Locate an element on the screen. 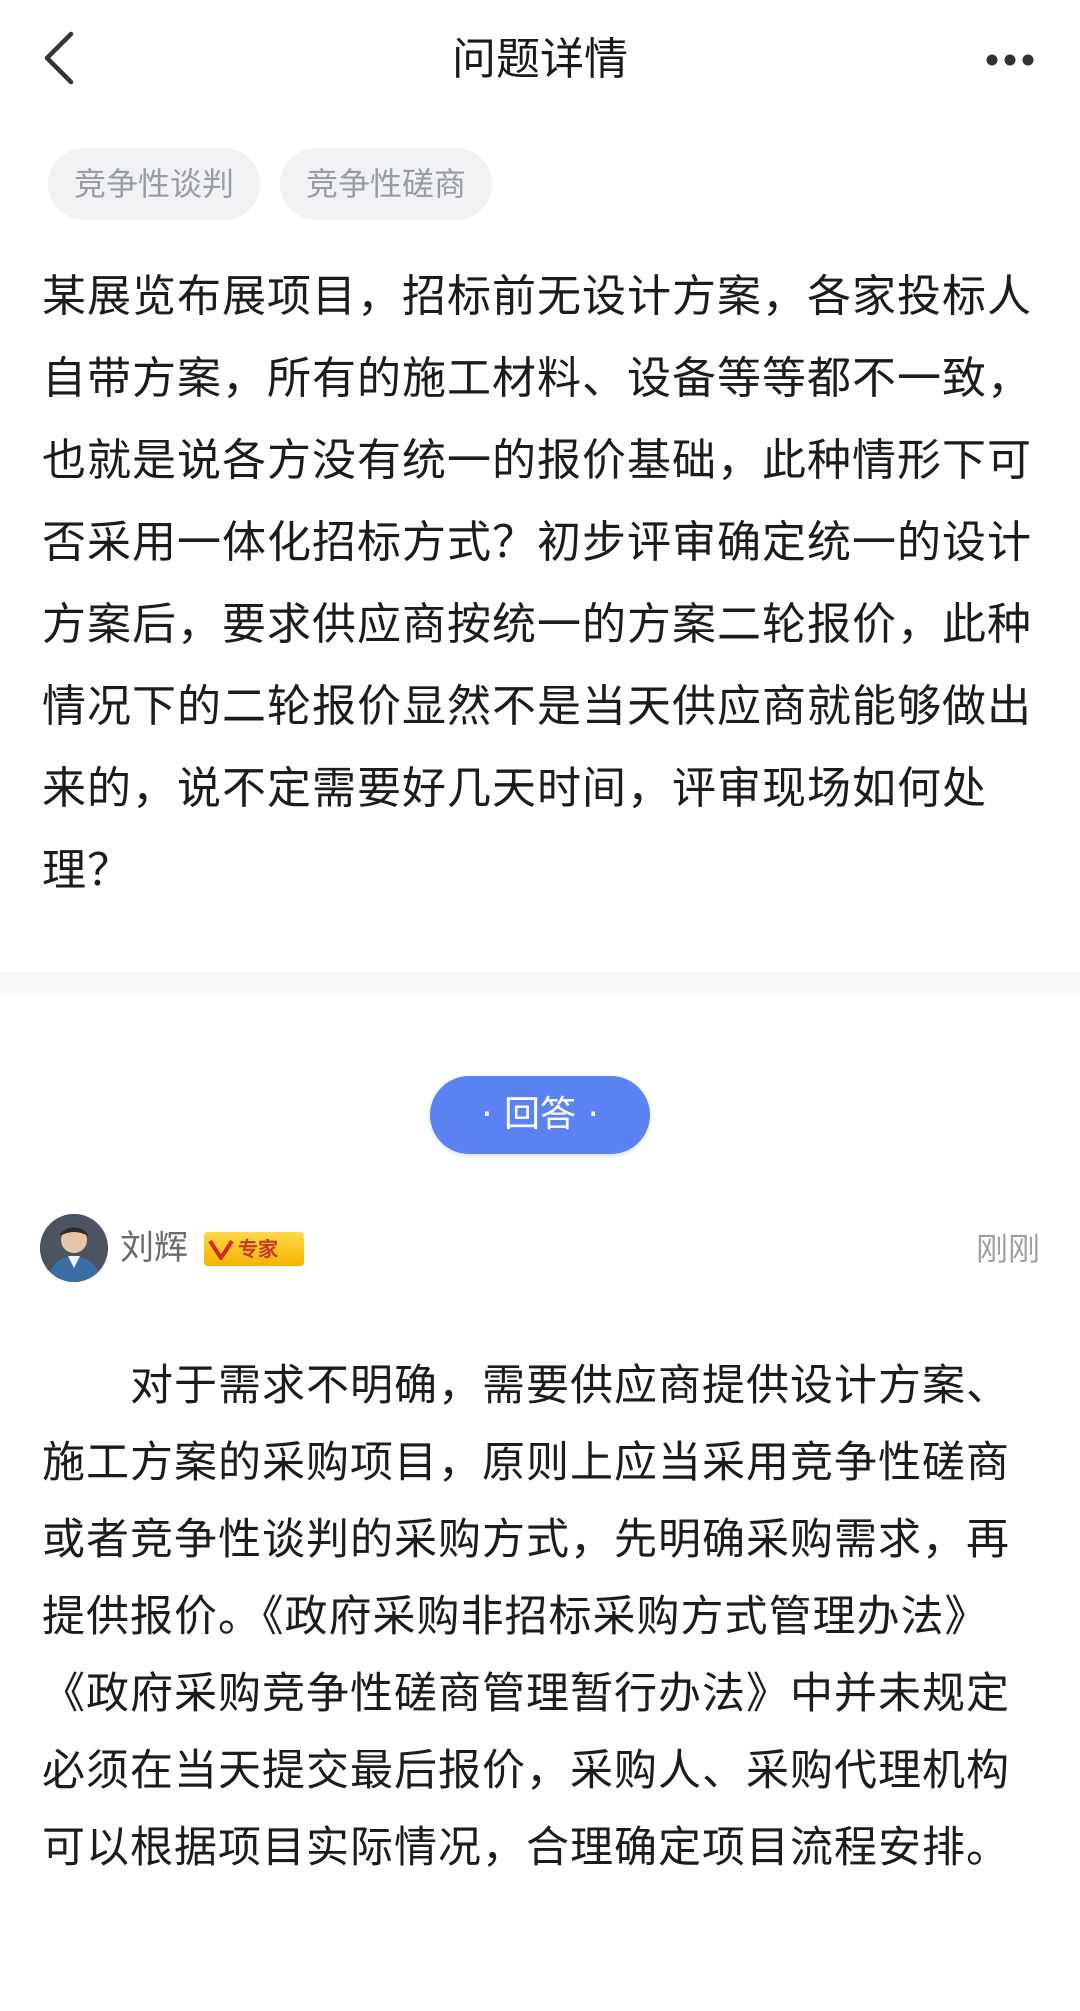 The image size is (1080, 2011). answer-timestamp: 刚刚 is located at coordinates (1007, 1249).